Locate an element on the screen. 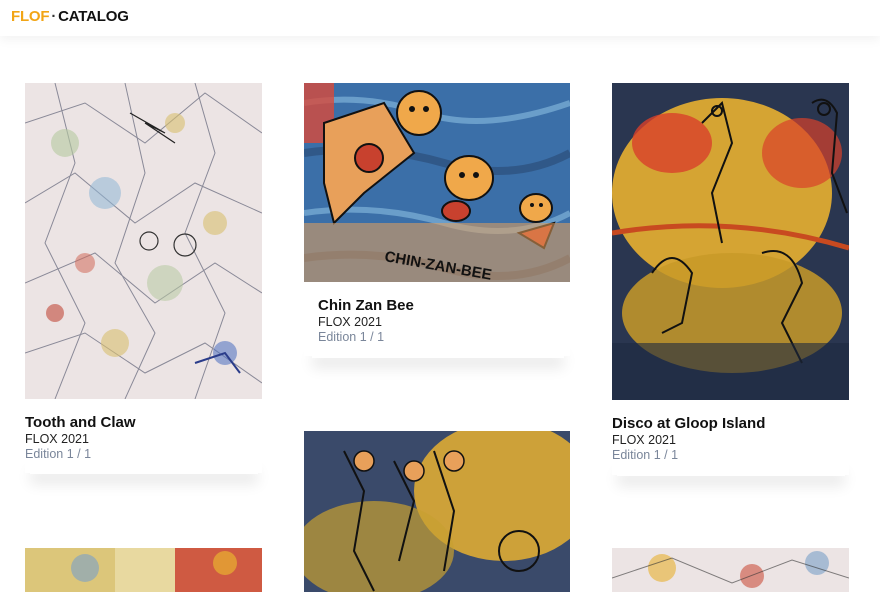 Image resolution: width=880 pixels, height=592 pixels. artwork-image: CHIN-ZAN-BEE is located at coordinates (437, 182).